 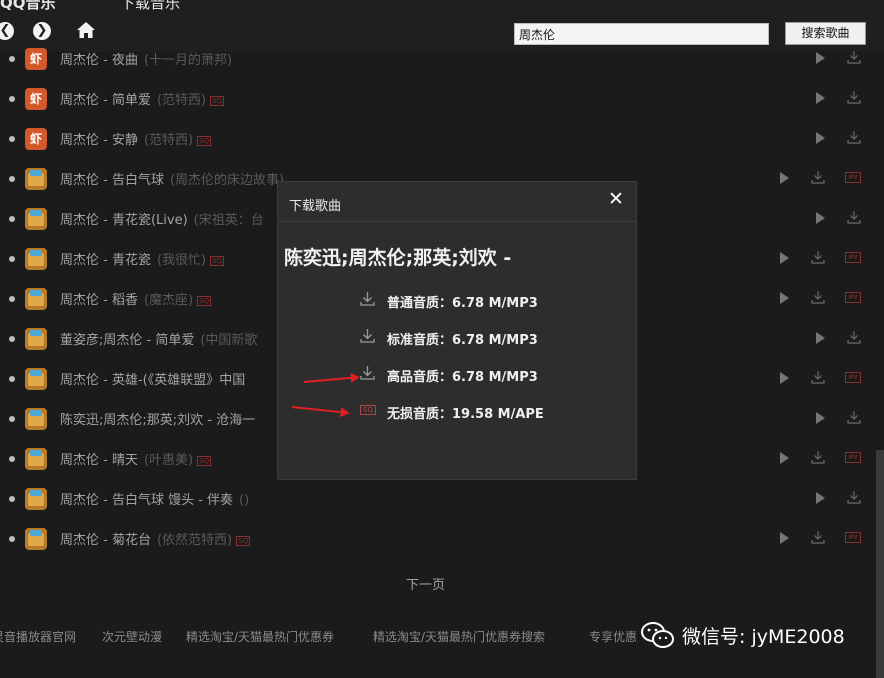 I want to click on song-title: 周杰伦 - 简单爱 (范特西) SQ, so click(x=142, y=98).